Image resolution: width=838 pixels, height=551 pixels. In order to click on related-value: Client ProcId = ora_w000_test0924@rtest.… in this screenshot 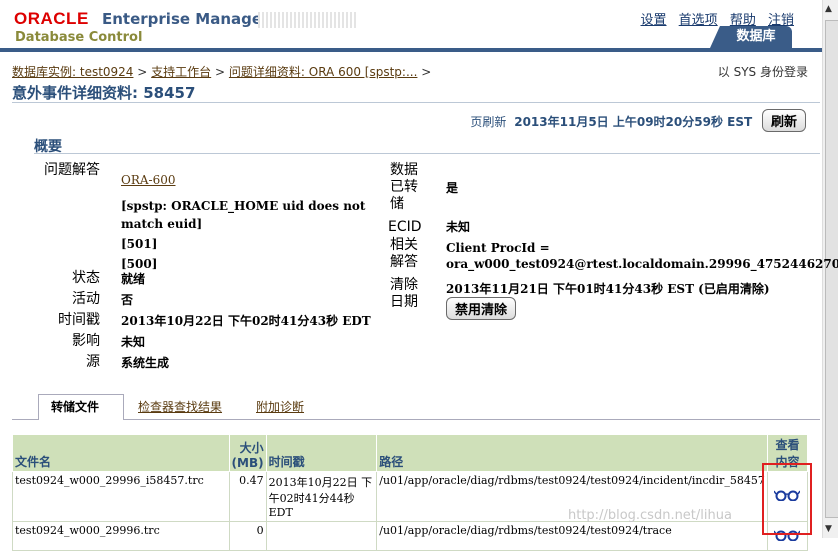, I will do `click(642, 256)`.